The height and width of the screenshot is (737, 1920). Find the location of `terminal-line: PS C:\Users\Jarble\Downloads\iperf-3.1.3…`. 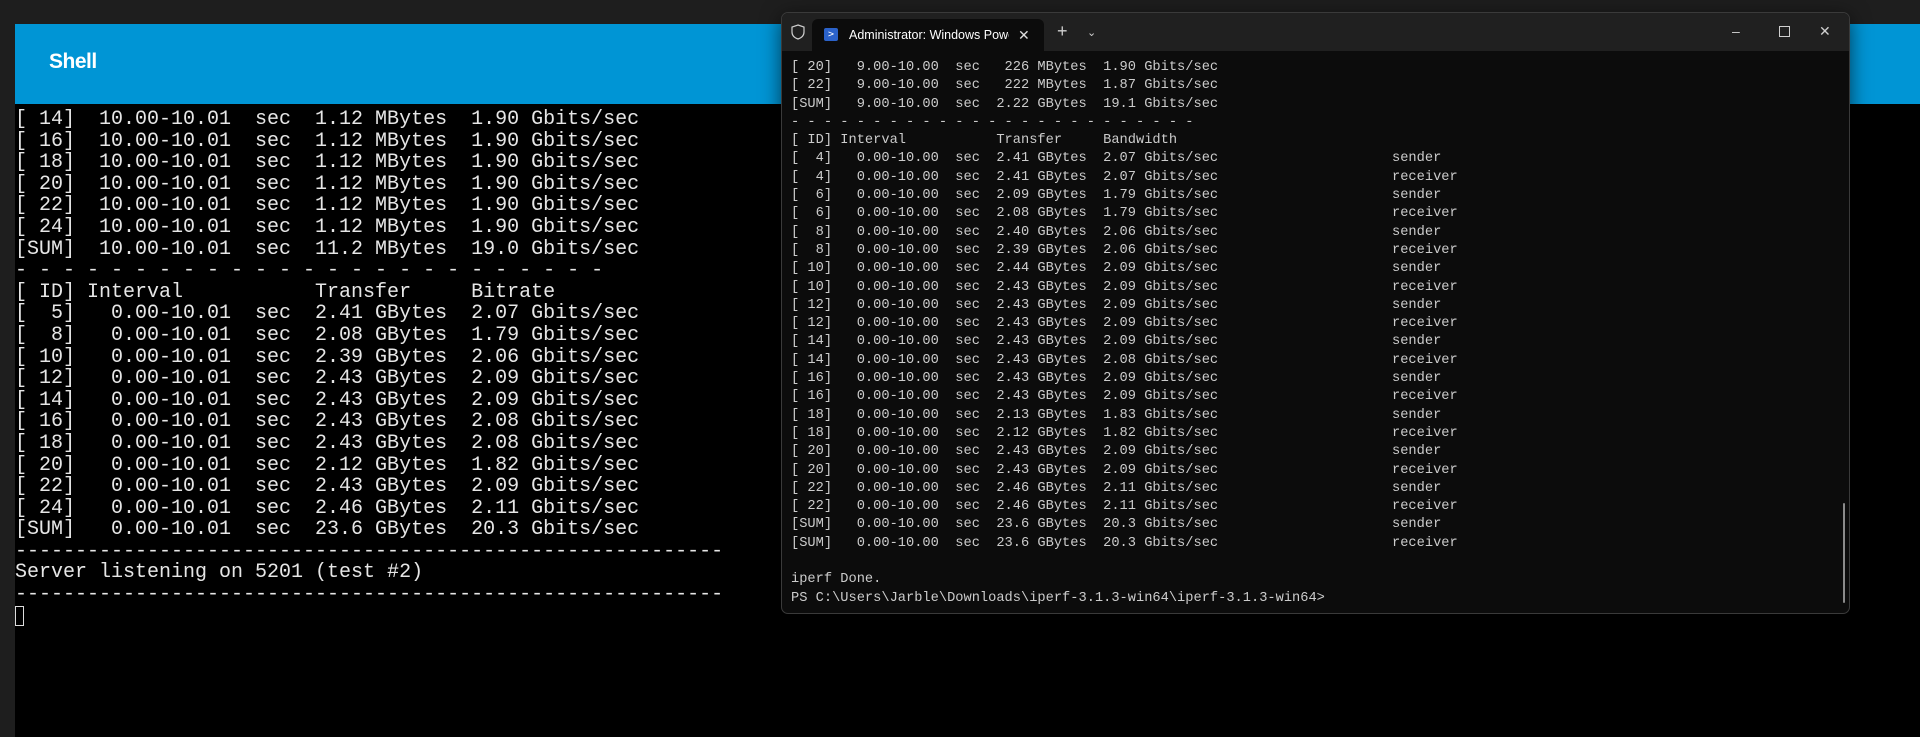

terminal-line: PS C:\Users\Jarble\Downloads\iperf-3.1.3… is located at coordinates (1310, 599).